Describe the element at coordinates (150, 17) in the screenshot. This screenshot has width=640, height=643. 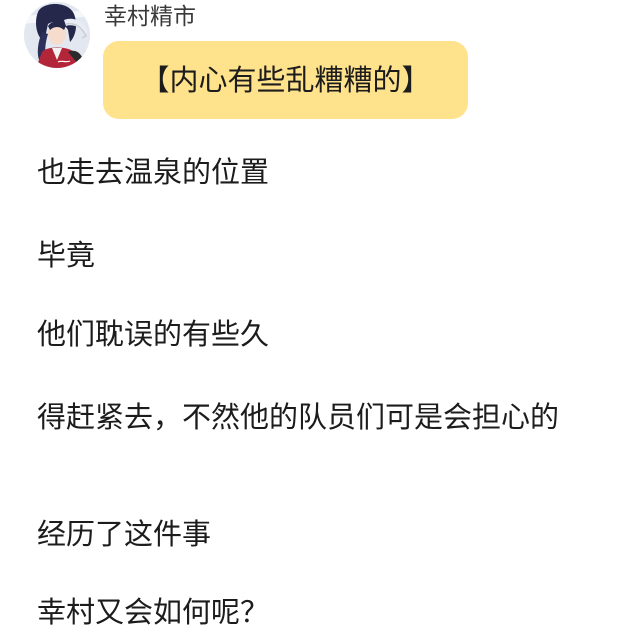
I see `username: 幸村精市` at that location.